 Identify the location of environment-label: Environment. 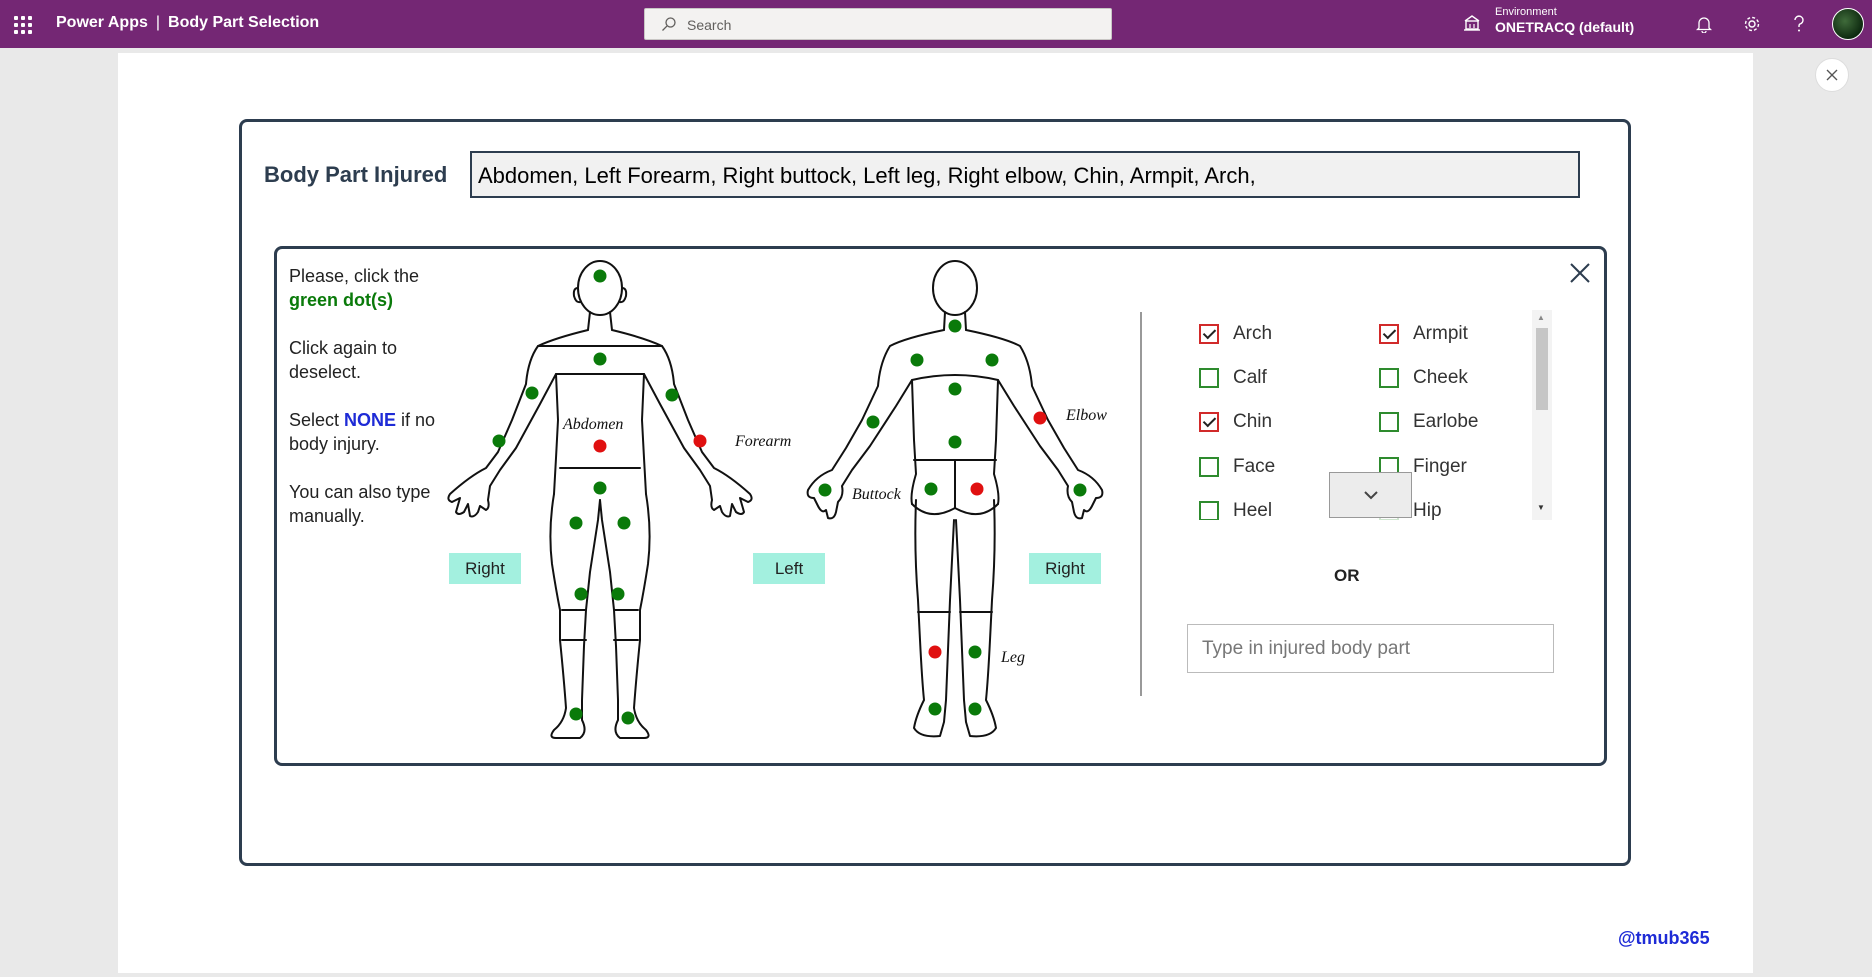
(1526, 12).